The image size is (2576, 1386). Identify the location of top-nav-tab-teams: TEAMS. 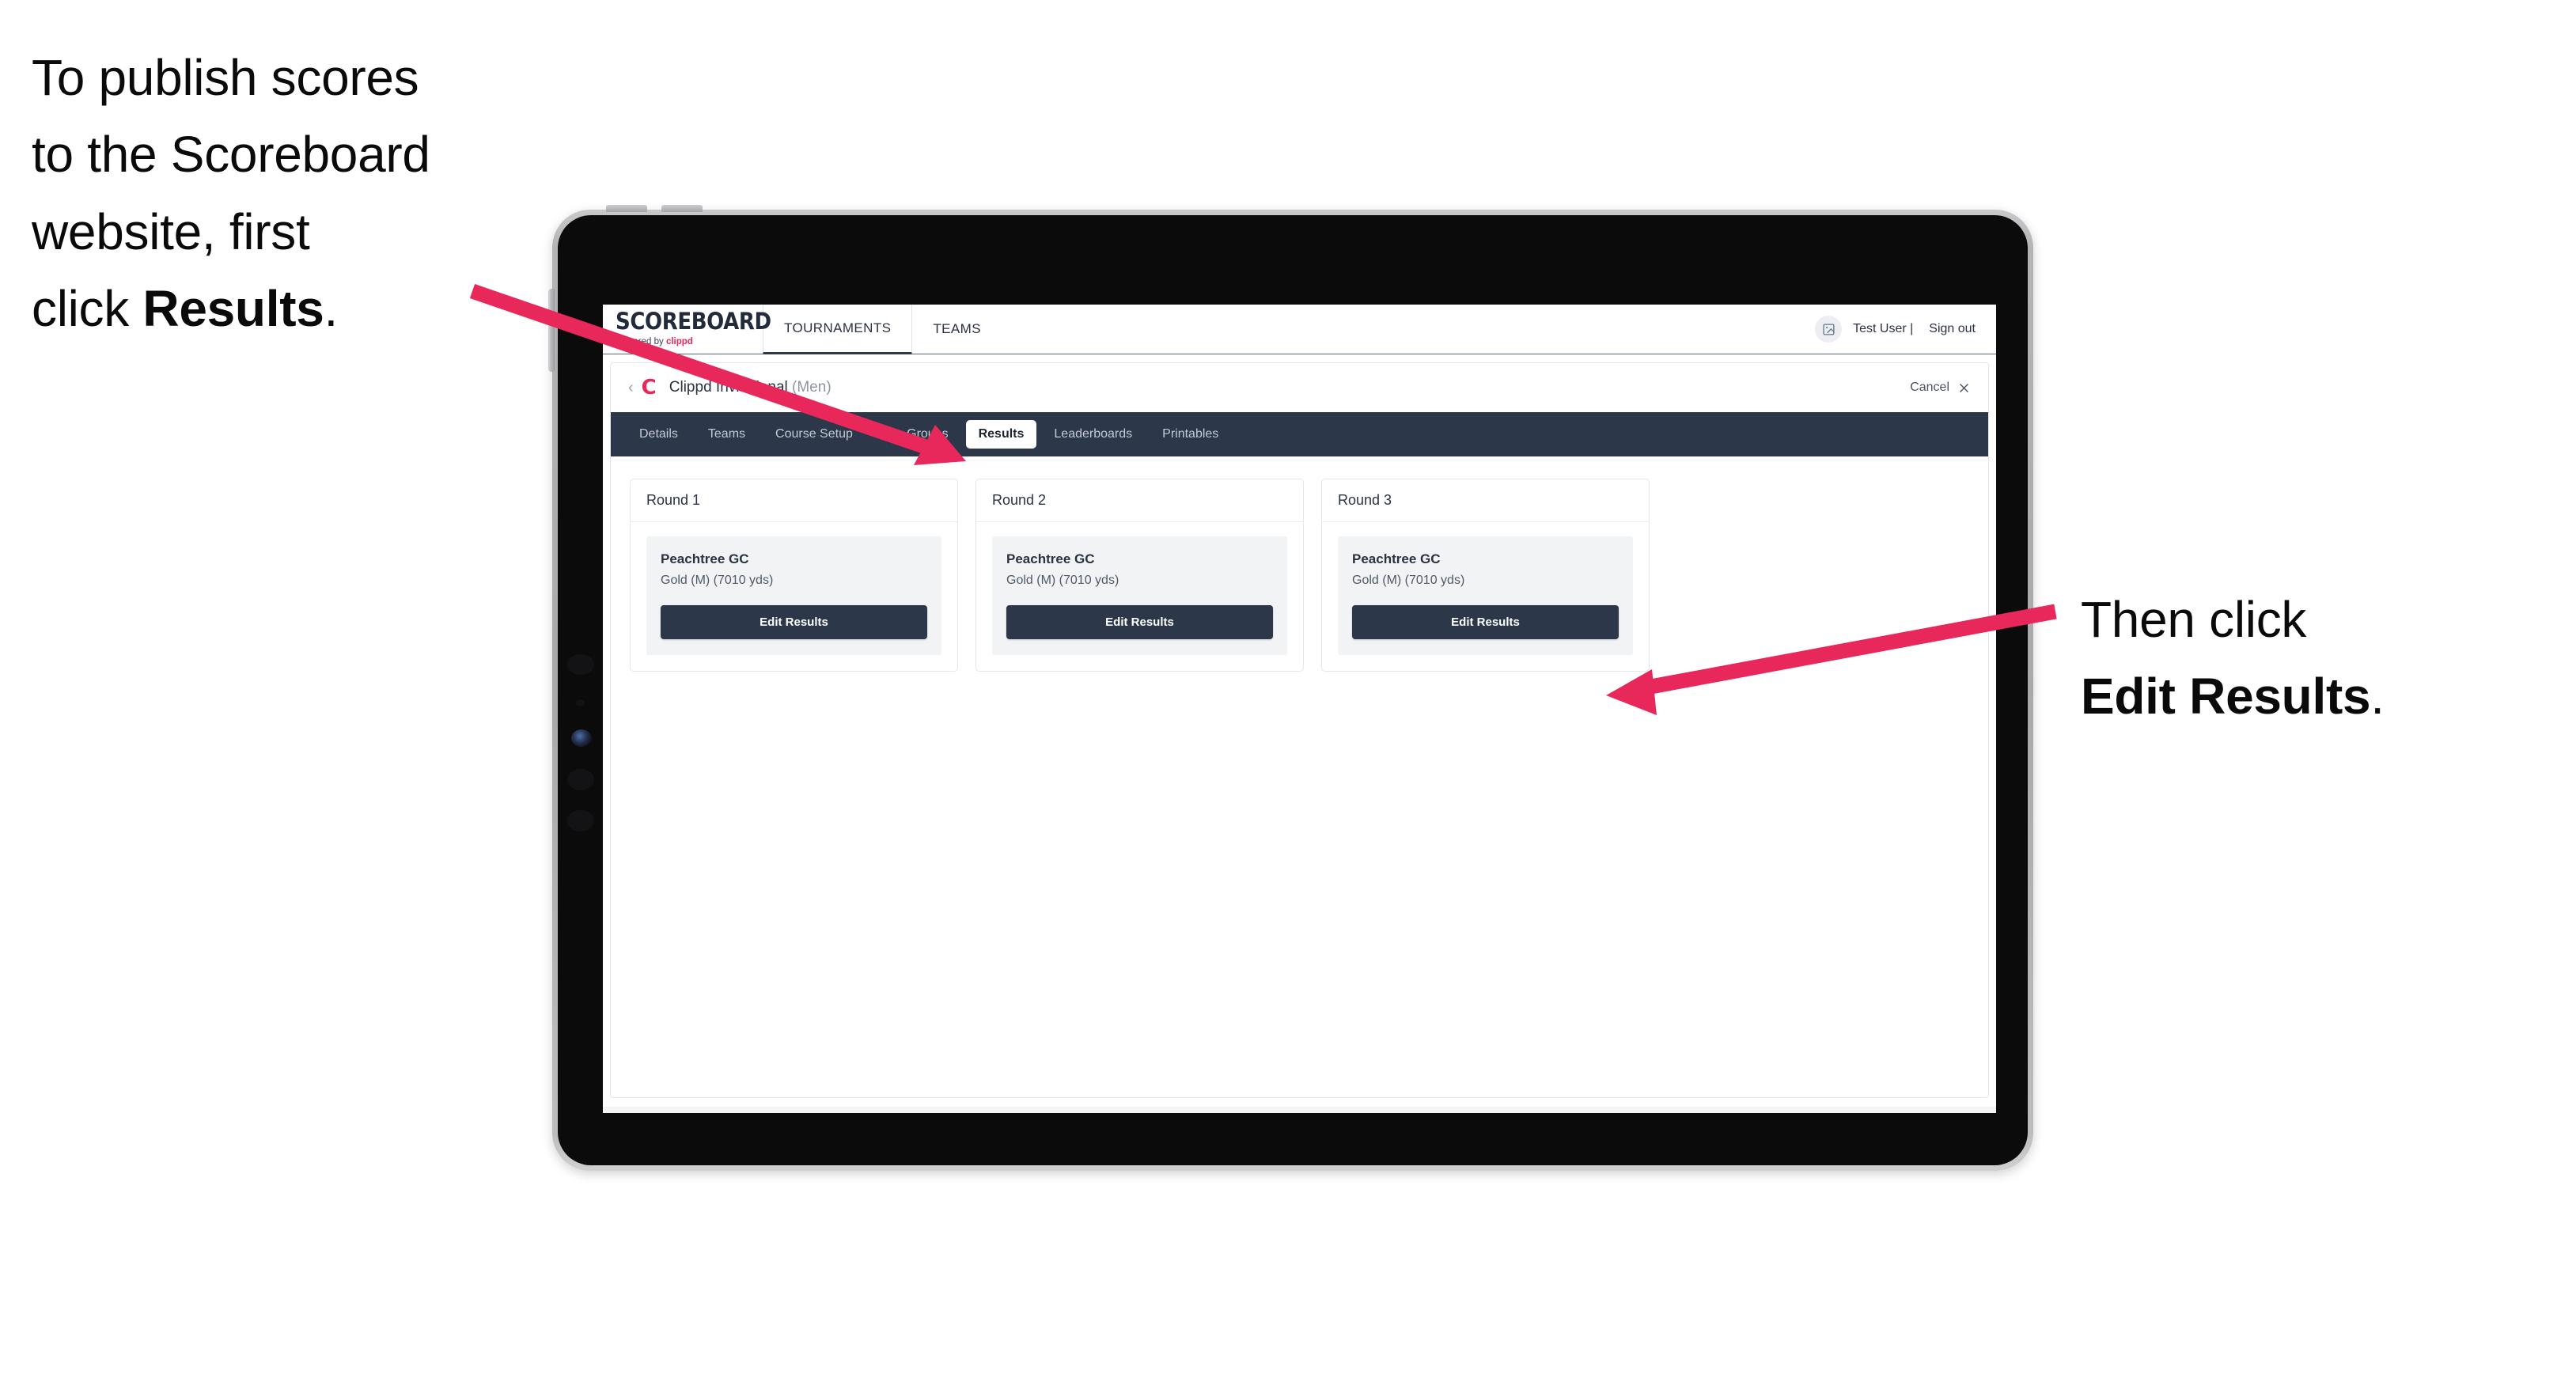
(957, 330).